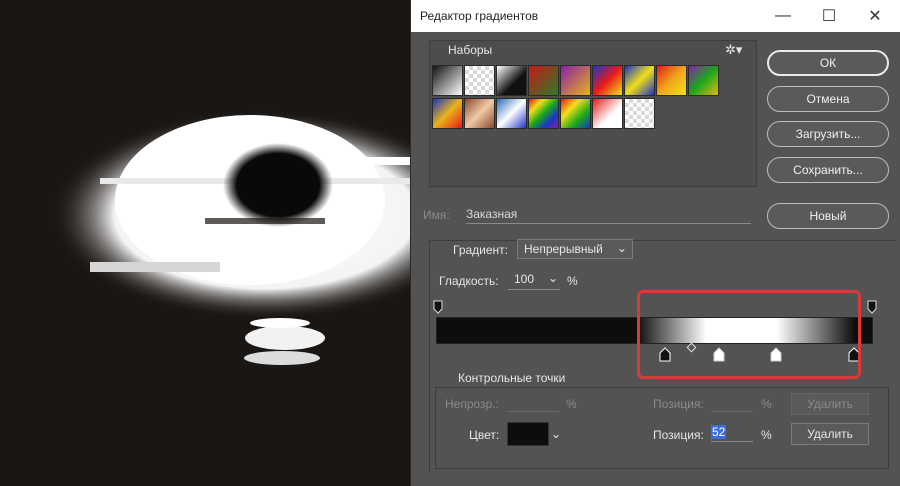  Describe the element at coordinates (783, 16) in the screenshot. I see `minimize-icon: —` at that location.